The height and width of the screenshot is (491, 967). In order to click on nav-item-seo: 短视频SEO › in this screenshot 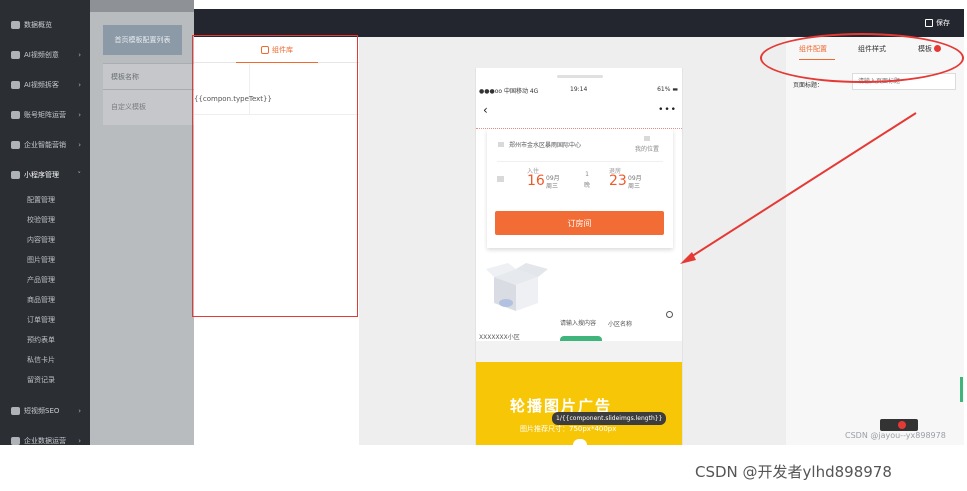, I will do `click(45, 411)`.